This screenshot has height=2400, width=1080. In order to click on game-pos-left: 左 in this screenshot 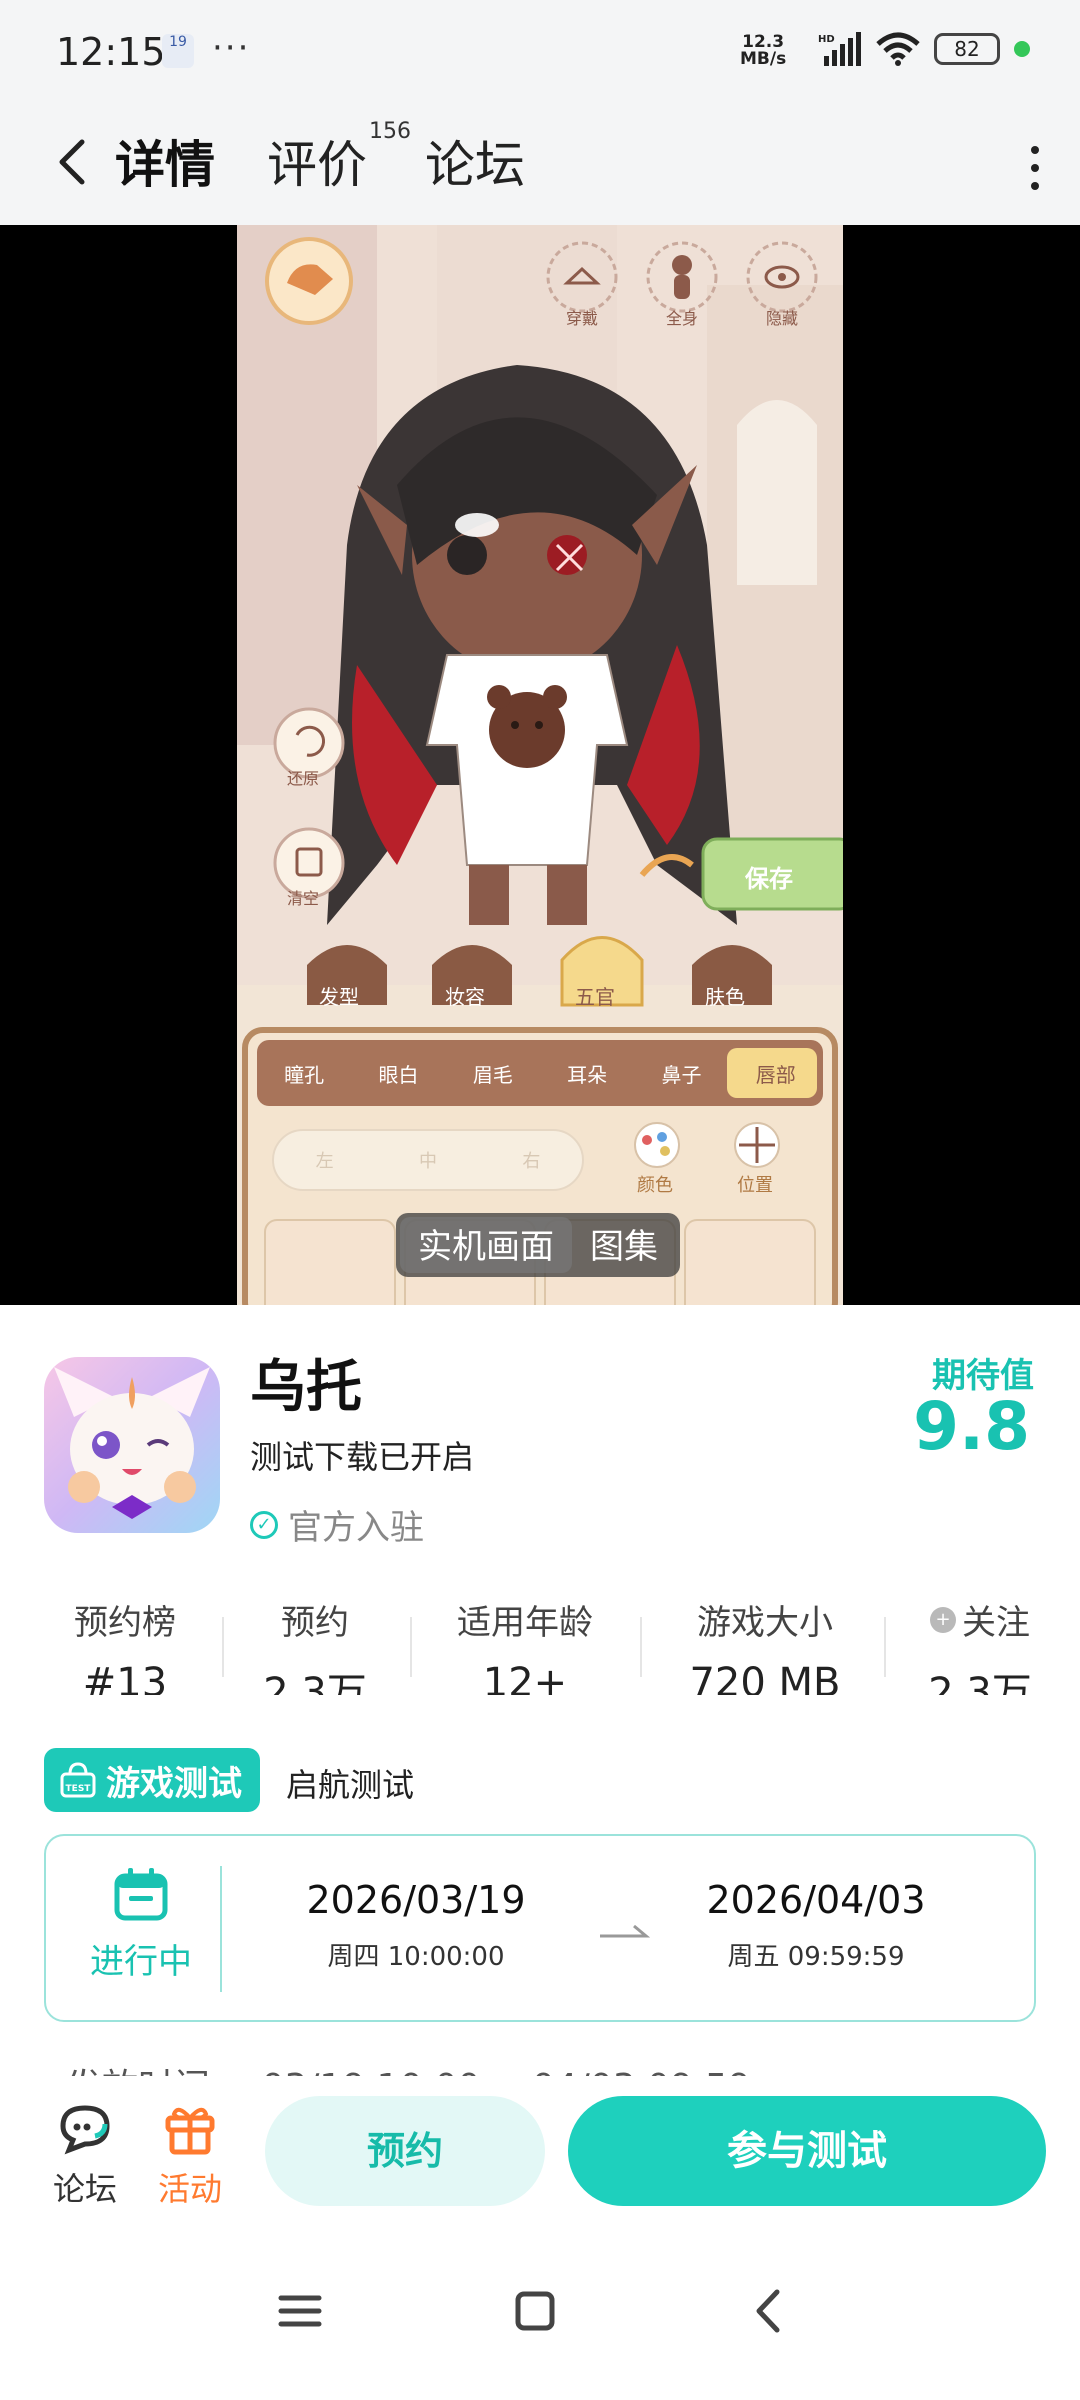, I will do `click(324, 1161)`.